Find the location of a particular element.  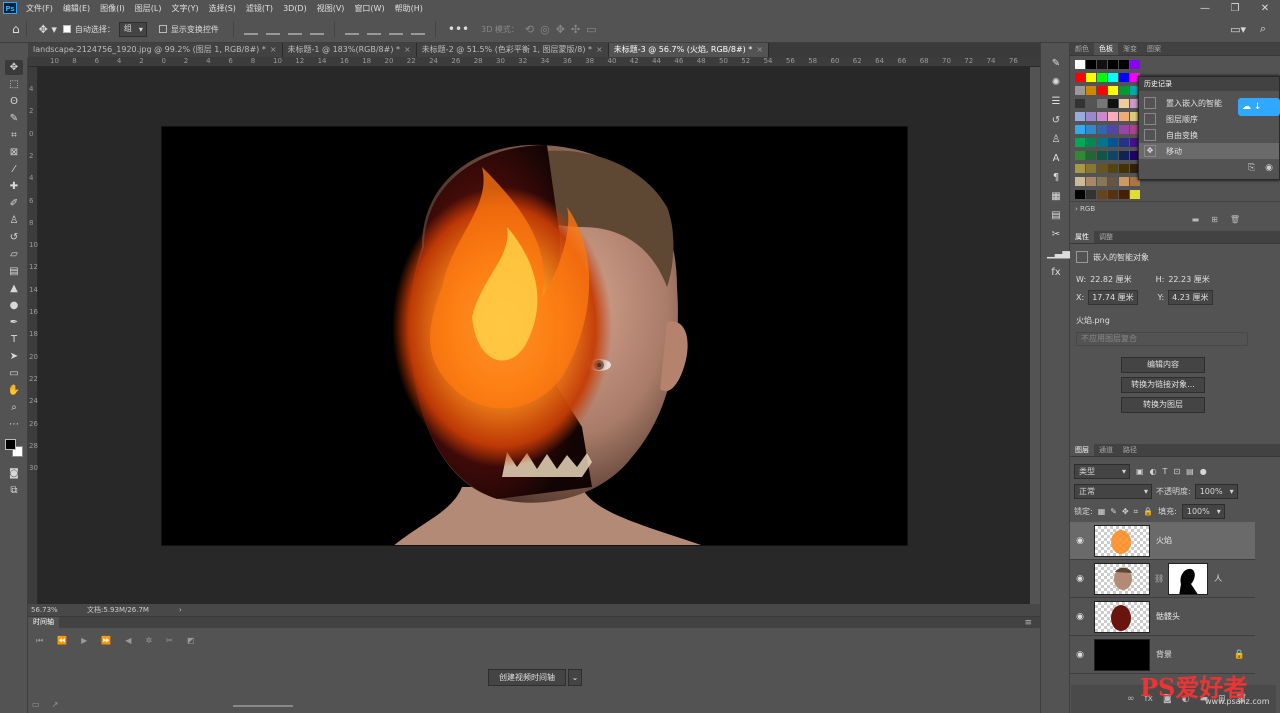

align-right-icon is located at coordinates (294, 29).